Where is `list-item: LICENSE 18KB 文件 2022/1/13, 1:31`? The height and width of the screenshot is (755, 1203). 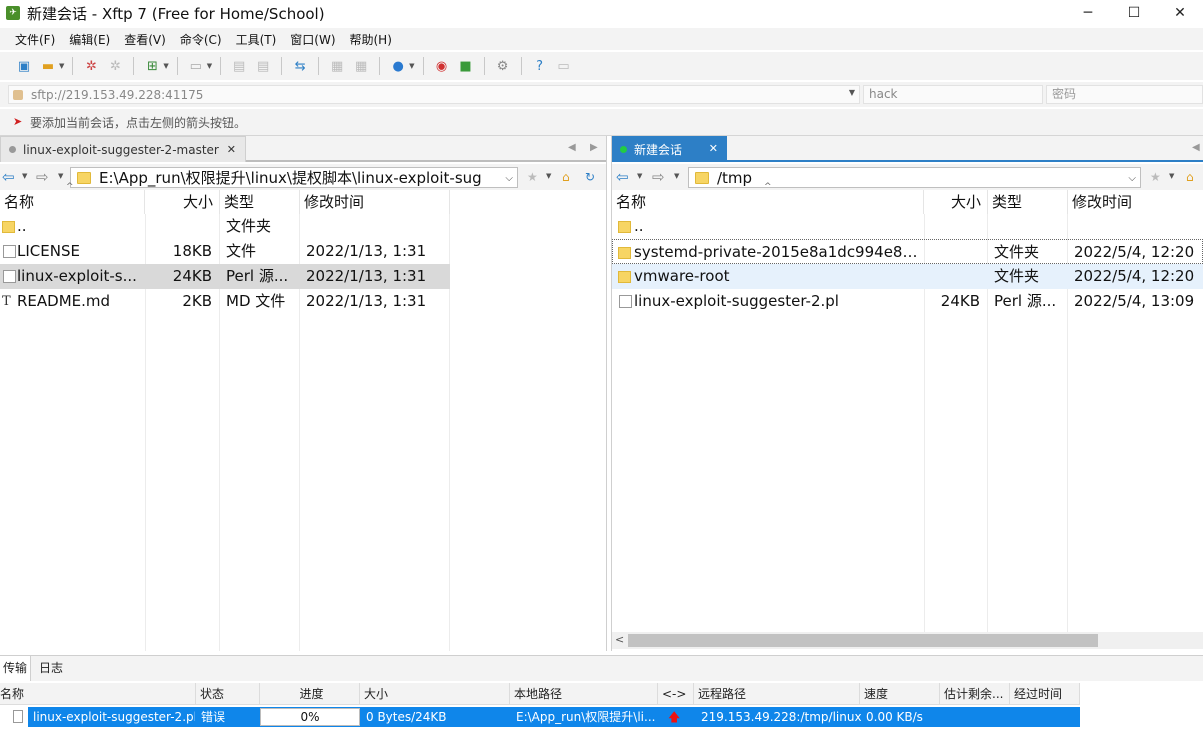
list-item: LICENSE 18KB 文件 2022/1/13, 1:31 is located at coordinates (303, 251).